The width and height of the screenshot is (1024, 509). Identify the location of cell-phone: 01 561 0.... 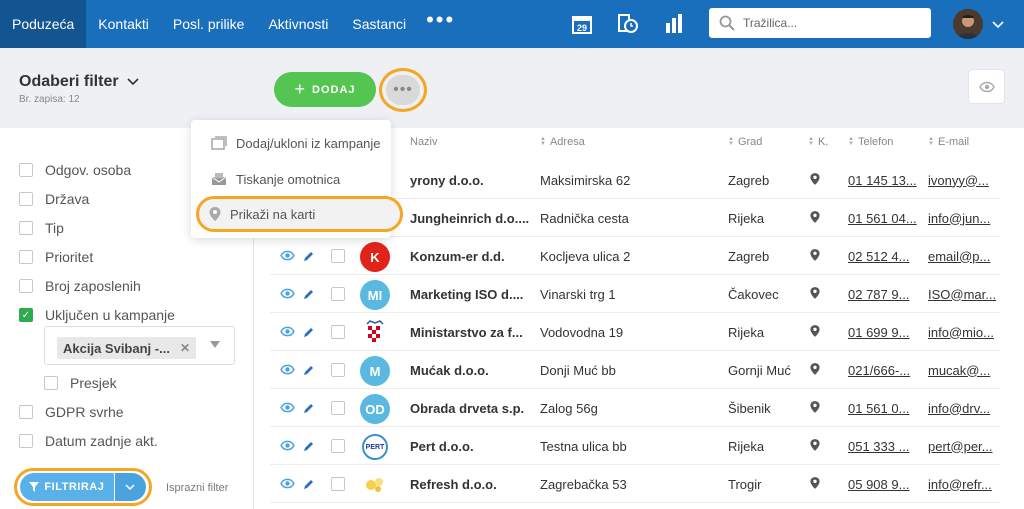
(884, 408).